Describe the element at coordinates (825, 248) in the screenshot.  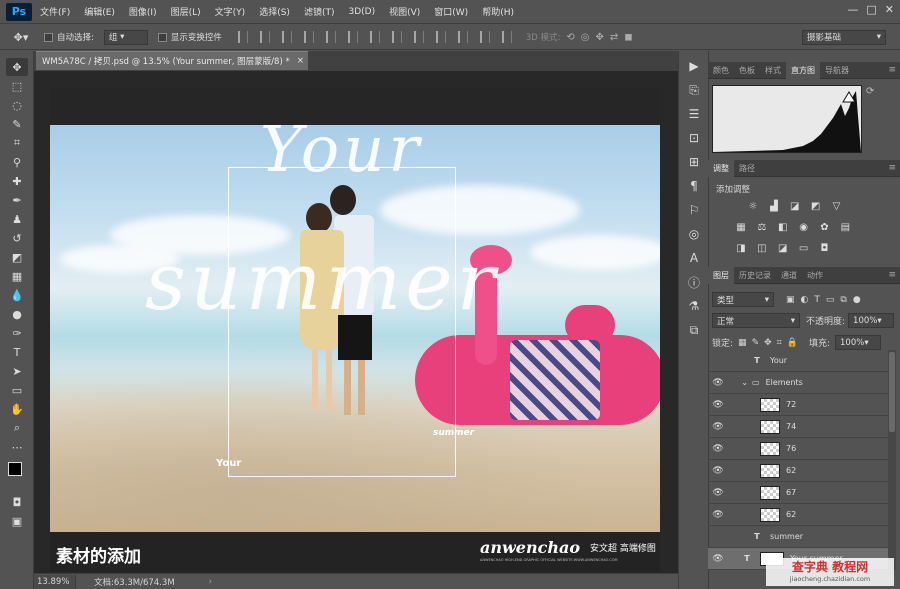
I see `selective-color-icon: ◘` at that location.